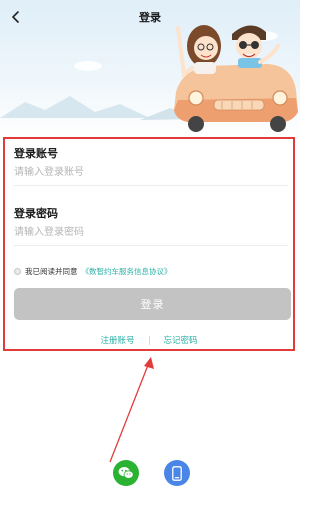 Image resolution: width=320 pixels, height=527 pixels. Describe the element at coordinates (152, 304) in the screenshot. I see `login-button: 登录` at that location.